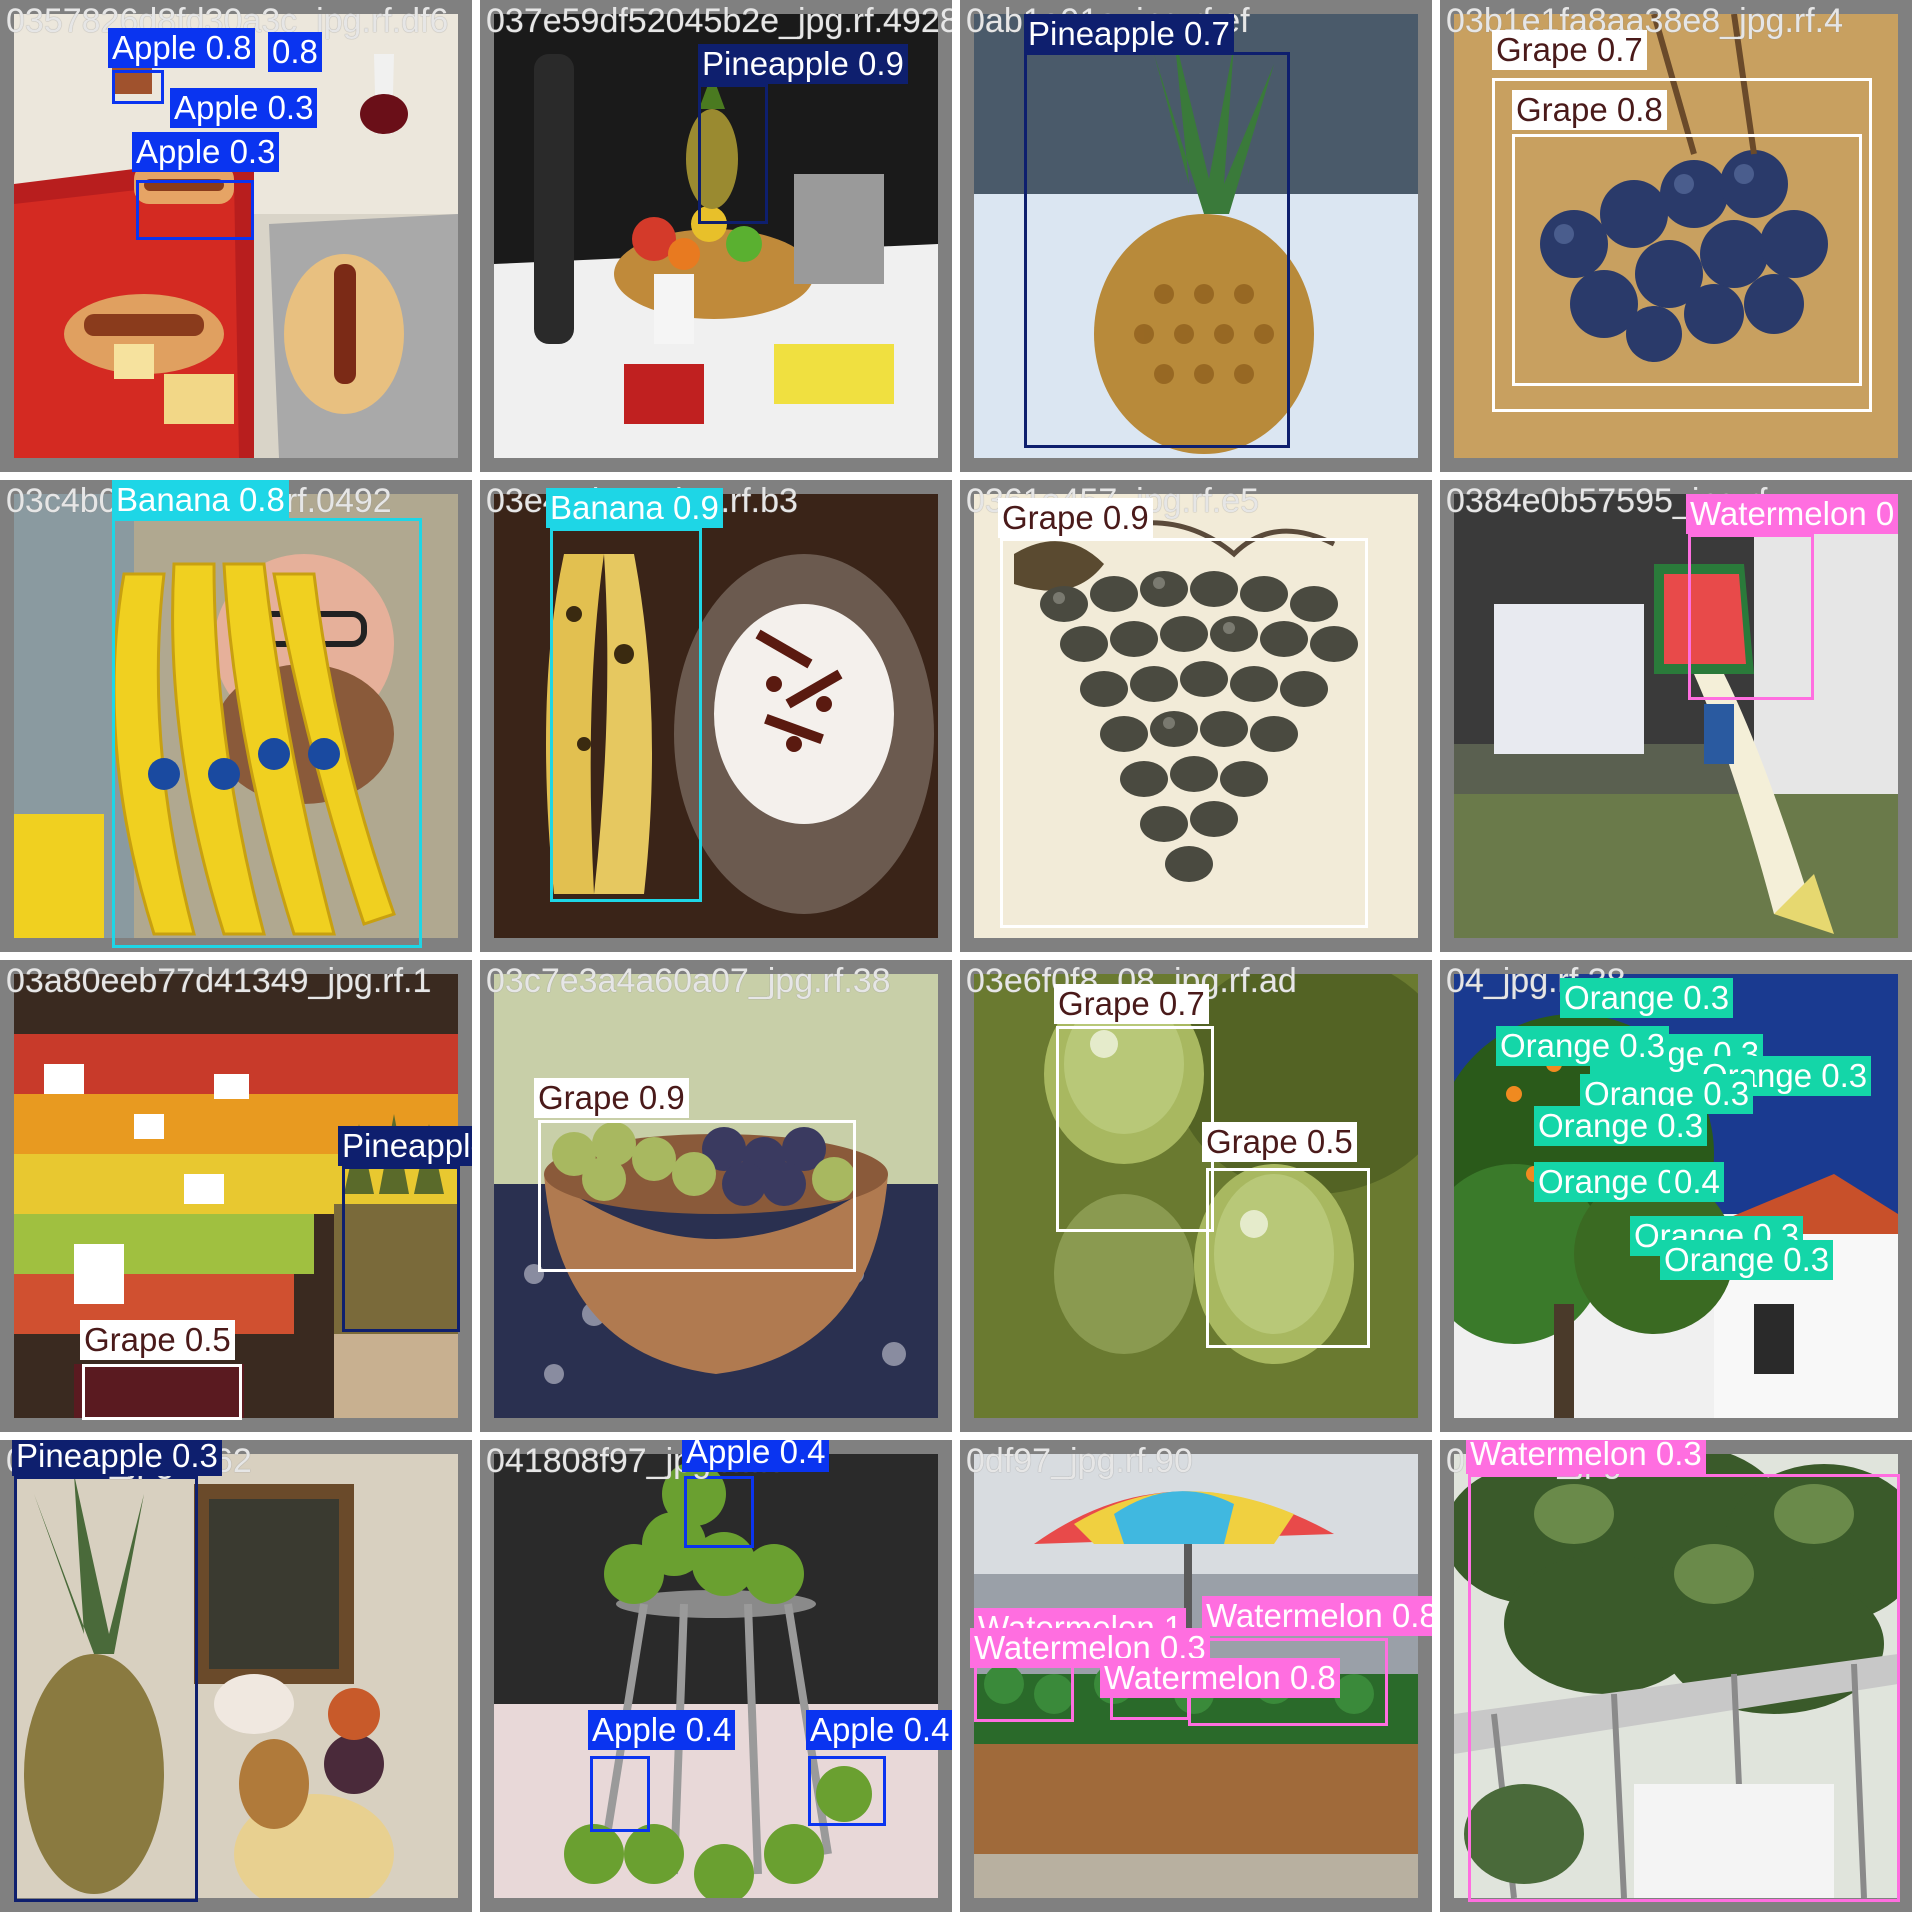 This screenshot has width=1920, height=1920. What do you see at coordinates (295, 52) in the screenshot?
I see `label-apple-score: 0.8` at bounding box center [295, 52].